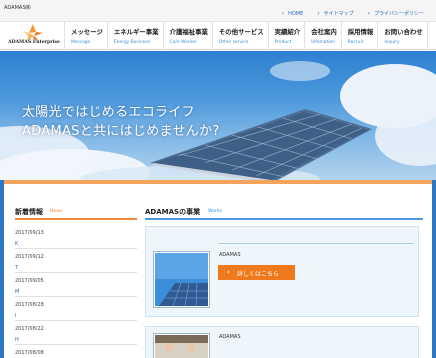 The image size is (436, 358). What do you see at coordinates (241, 32) in the screenshot?
I see `nav-label: その他サービス` at bounding box center [241, 32].